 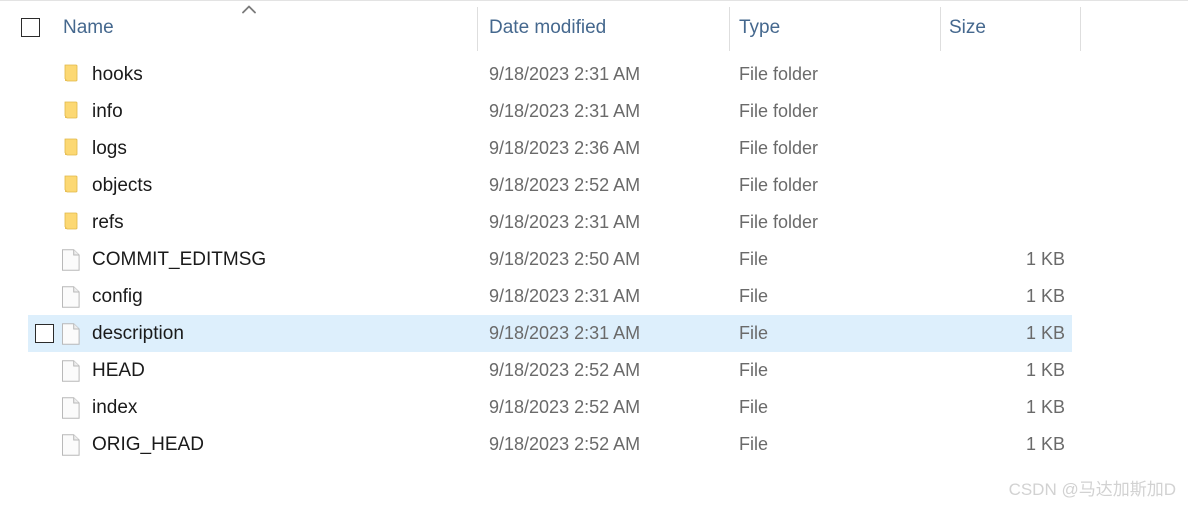 What do you see at coordinates (122, 185) in the screenshot?
I see `file-name-cell: objects` at bounding box center [122, 185].